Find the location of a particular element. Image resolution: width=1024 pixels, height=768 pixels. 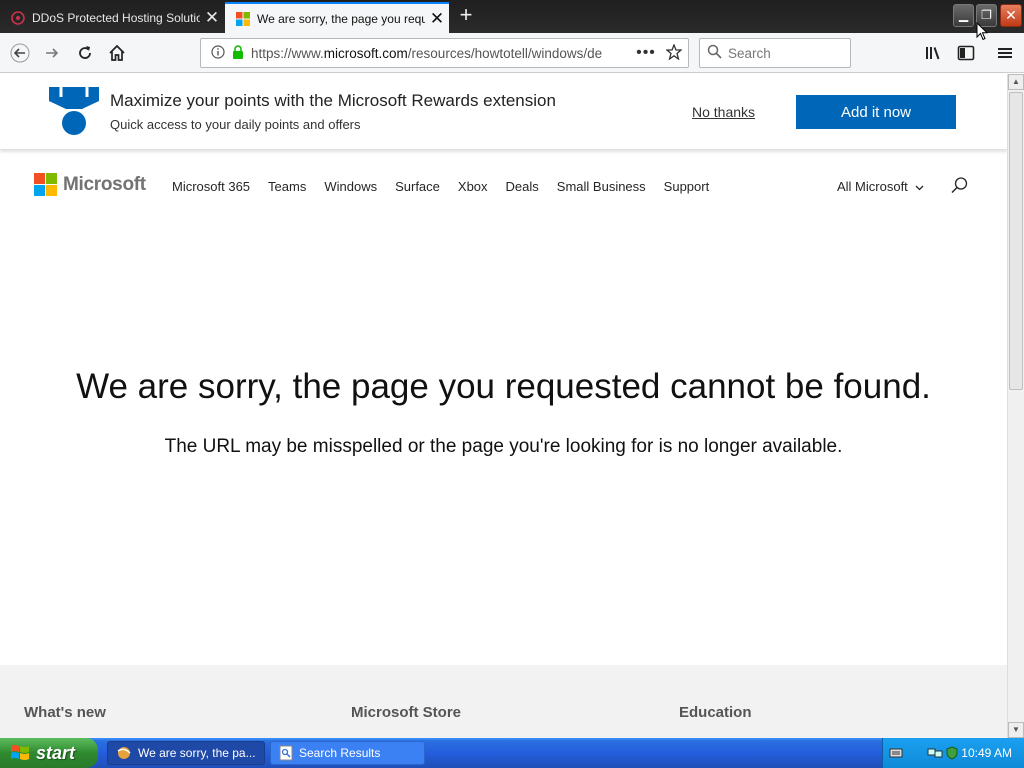

chevron-down-icon is located at coordinates (919, 186).